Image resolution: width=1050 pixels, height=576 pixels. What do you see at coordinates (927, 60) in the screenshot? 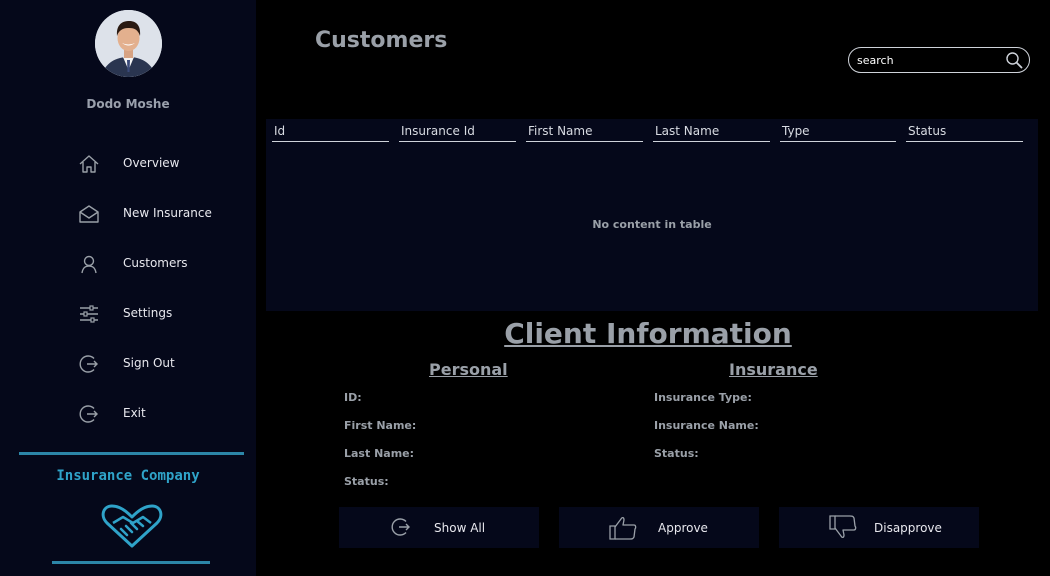
I see `search-input` at bounding box center [927, 60].